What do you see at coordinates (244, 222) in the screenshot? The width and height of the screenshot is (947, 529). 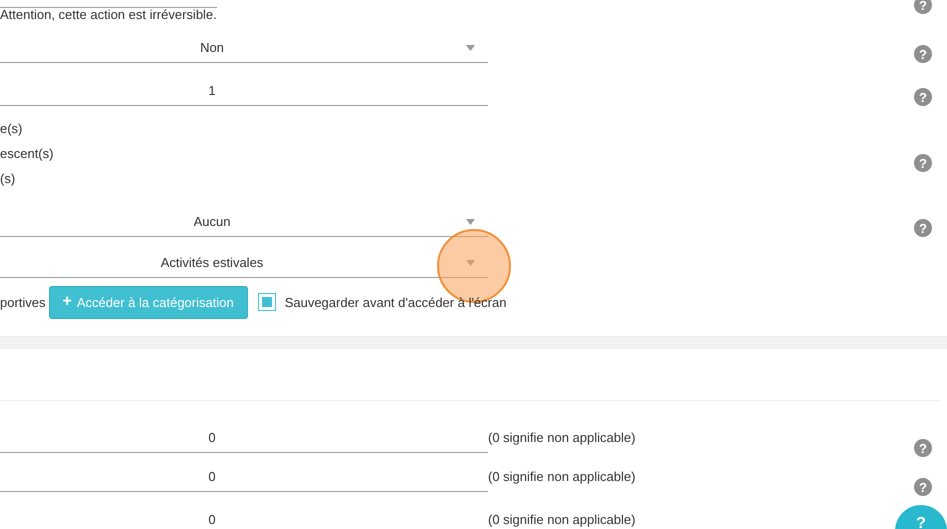 I see `select-field: Aucun` at bounding box center [244, 222].